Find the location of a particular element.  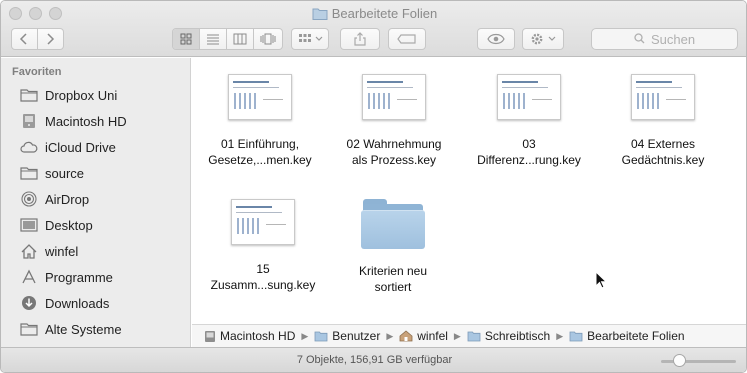

file-name-line: 01 Einführung, is located at coordinates (260, 144).